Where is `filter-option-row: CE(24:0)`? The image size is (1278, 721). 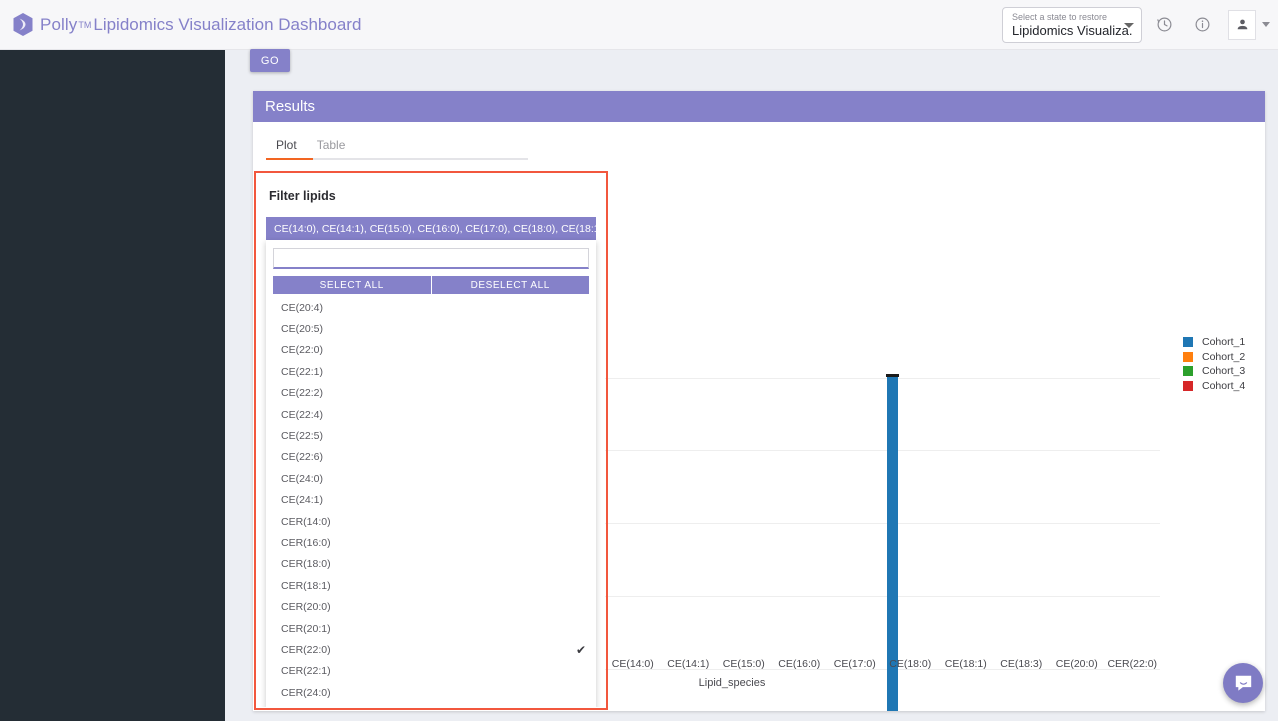 filter-option-row: CE(24:0) is located at coordinates (431, 478).